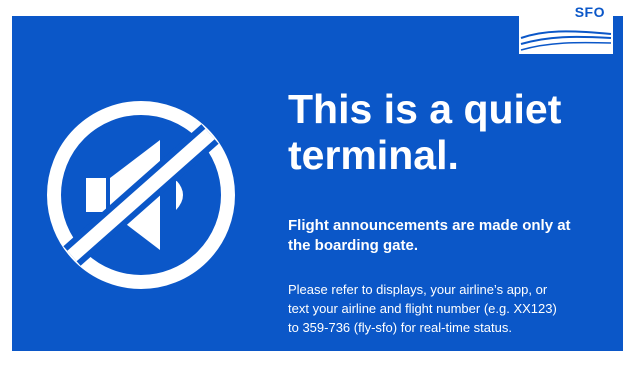 The image size is (638, 381). I want to click on sign-title: This is a quiet terminal., so click(425, 132).